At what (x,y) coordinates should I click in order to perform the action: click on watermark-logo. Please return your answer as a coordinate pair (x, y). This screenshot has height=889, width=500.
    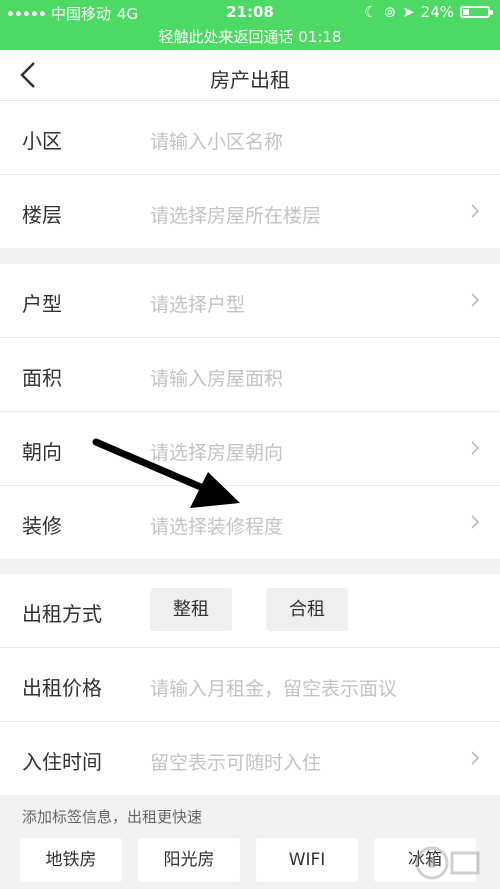
    Looking at the image, I should click on (447, 863).